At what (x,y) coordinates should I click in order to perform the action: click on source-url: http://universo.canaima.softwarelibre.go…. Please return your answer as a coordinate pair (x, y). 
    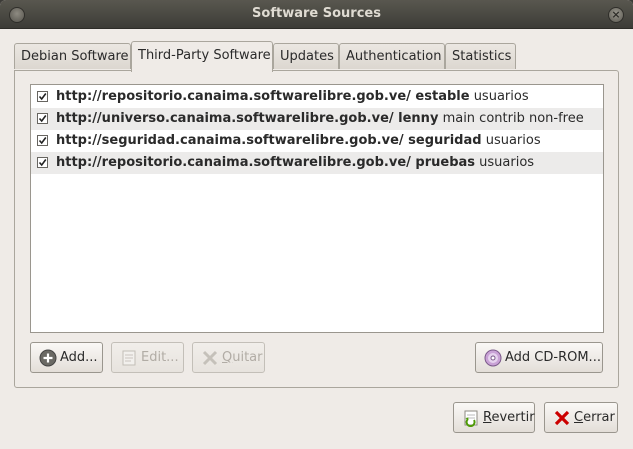
    Looking at the image, I should click on (247, 118).